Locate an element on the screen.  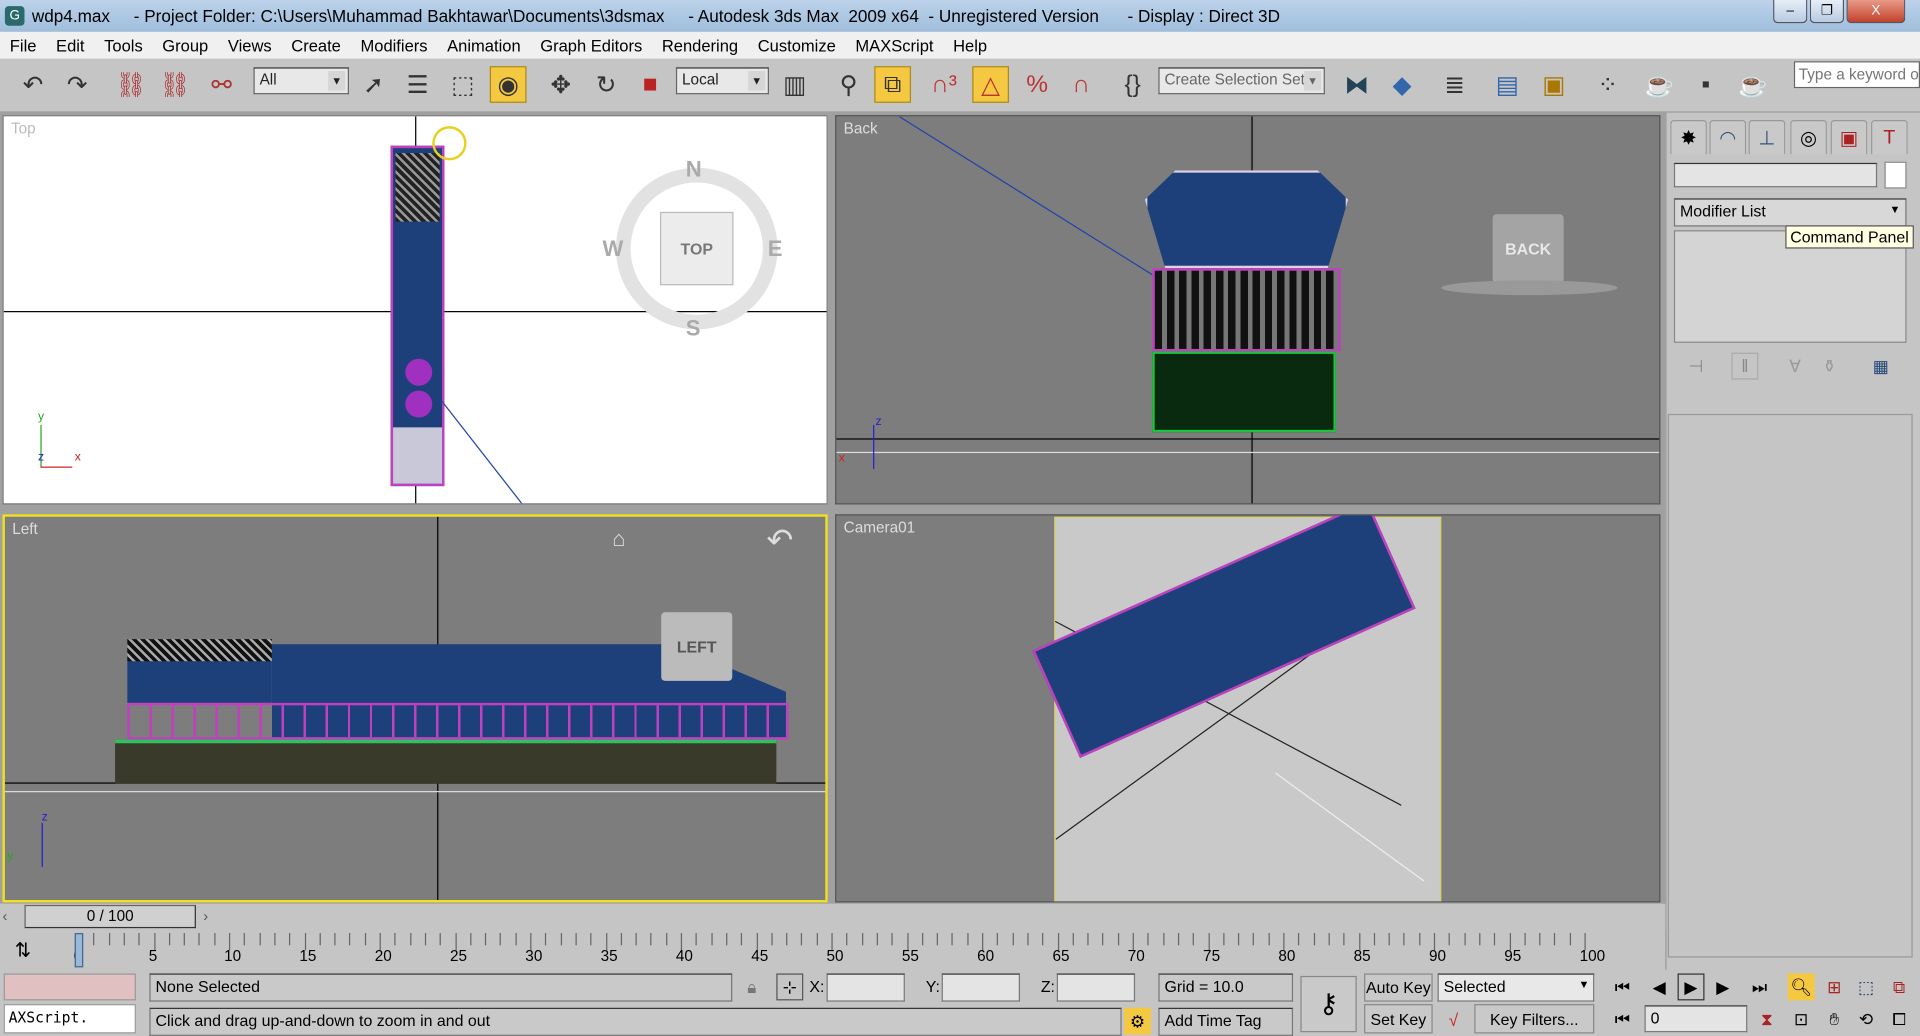
modifier-list-dropdown: Modifier List ▼ is located at coordinates (1790, 212).